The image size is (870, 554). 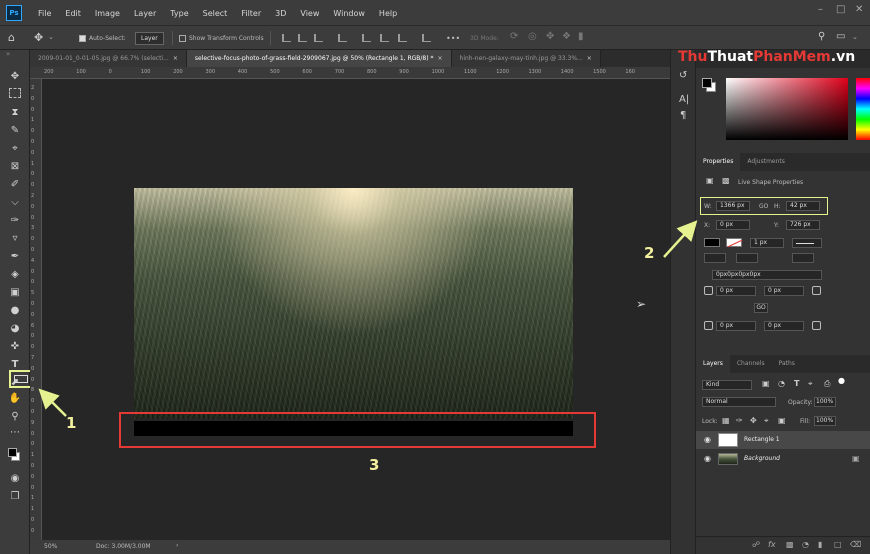 I want to click on annotation-2: 2, so click(x=649, y=253).